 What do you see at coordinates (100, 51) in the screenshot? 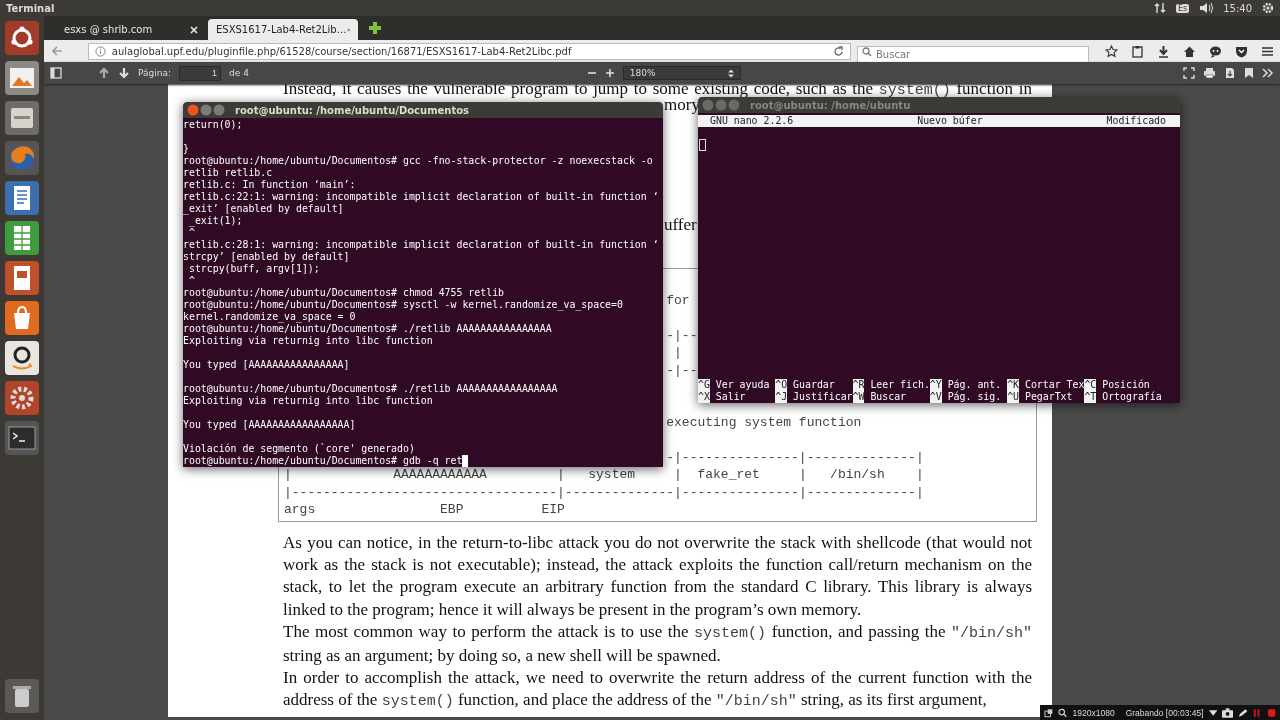
I see `info-icon` at bounding box center [100, 51].